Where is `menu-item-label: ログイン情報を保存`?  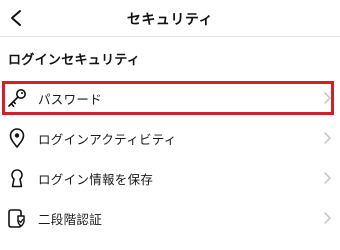 menu-item-label: ログイン情報を保存 is located at coordinates (96, 179).